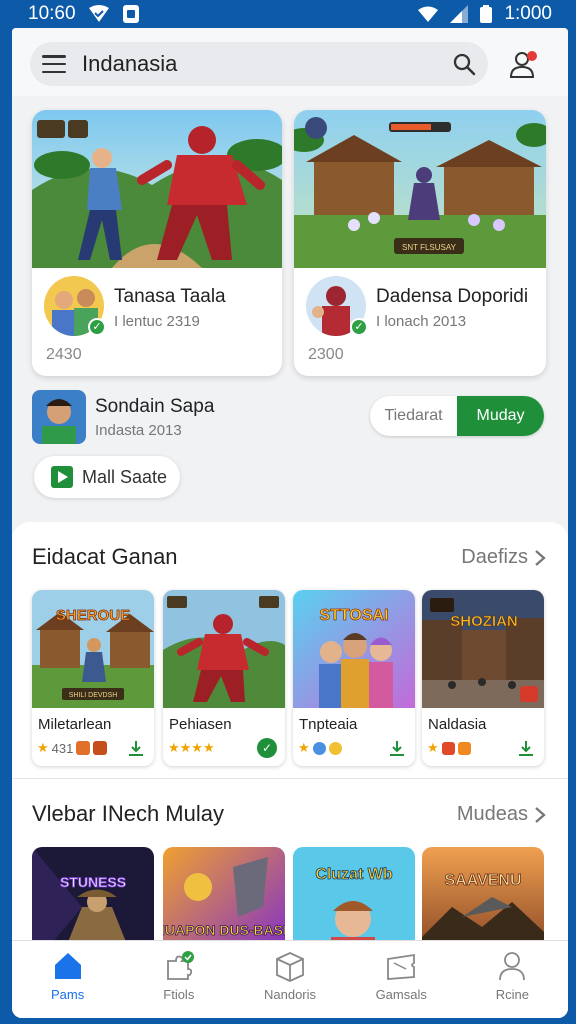  Describe the element at coordinates (354, 649) in the screenshot. I see `game-art-3: STTOSAI` at that location.